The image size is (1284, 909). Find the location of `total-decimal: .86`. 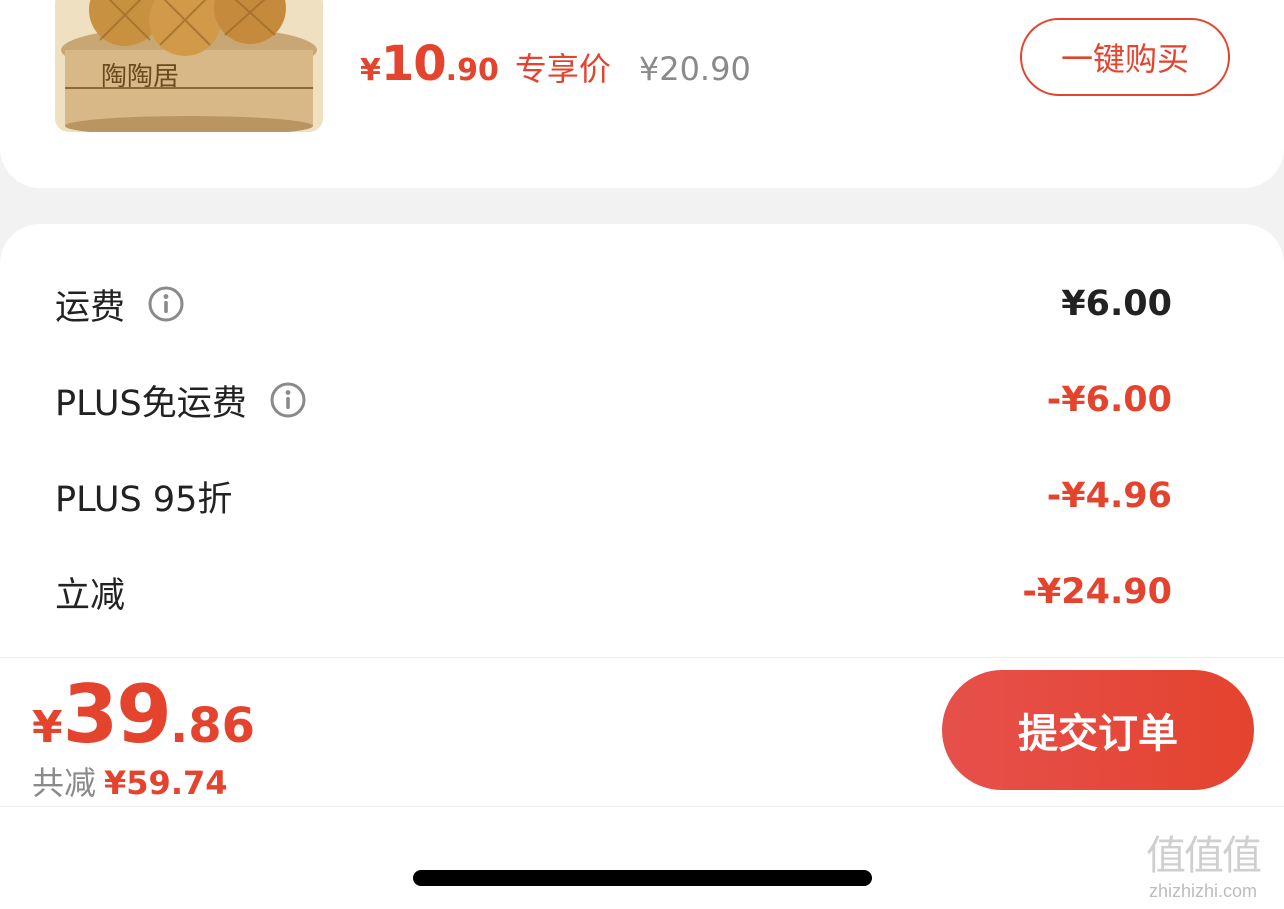

total-decimal: .86 is located at coordinates (212, 726).